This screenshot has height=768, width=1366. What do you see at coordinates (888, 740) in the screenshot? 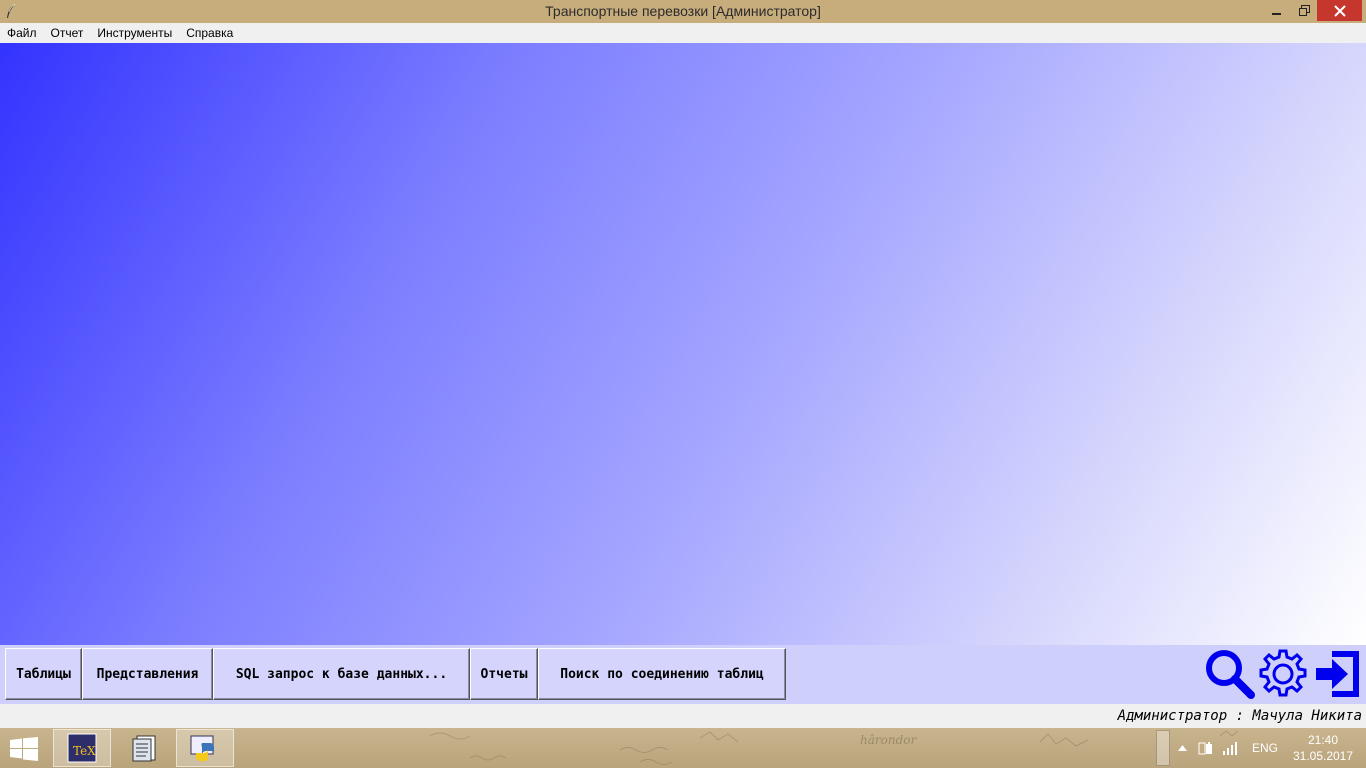
I see `svg-text: hârondor` at bounding box center [888, 740].